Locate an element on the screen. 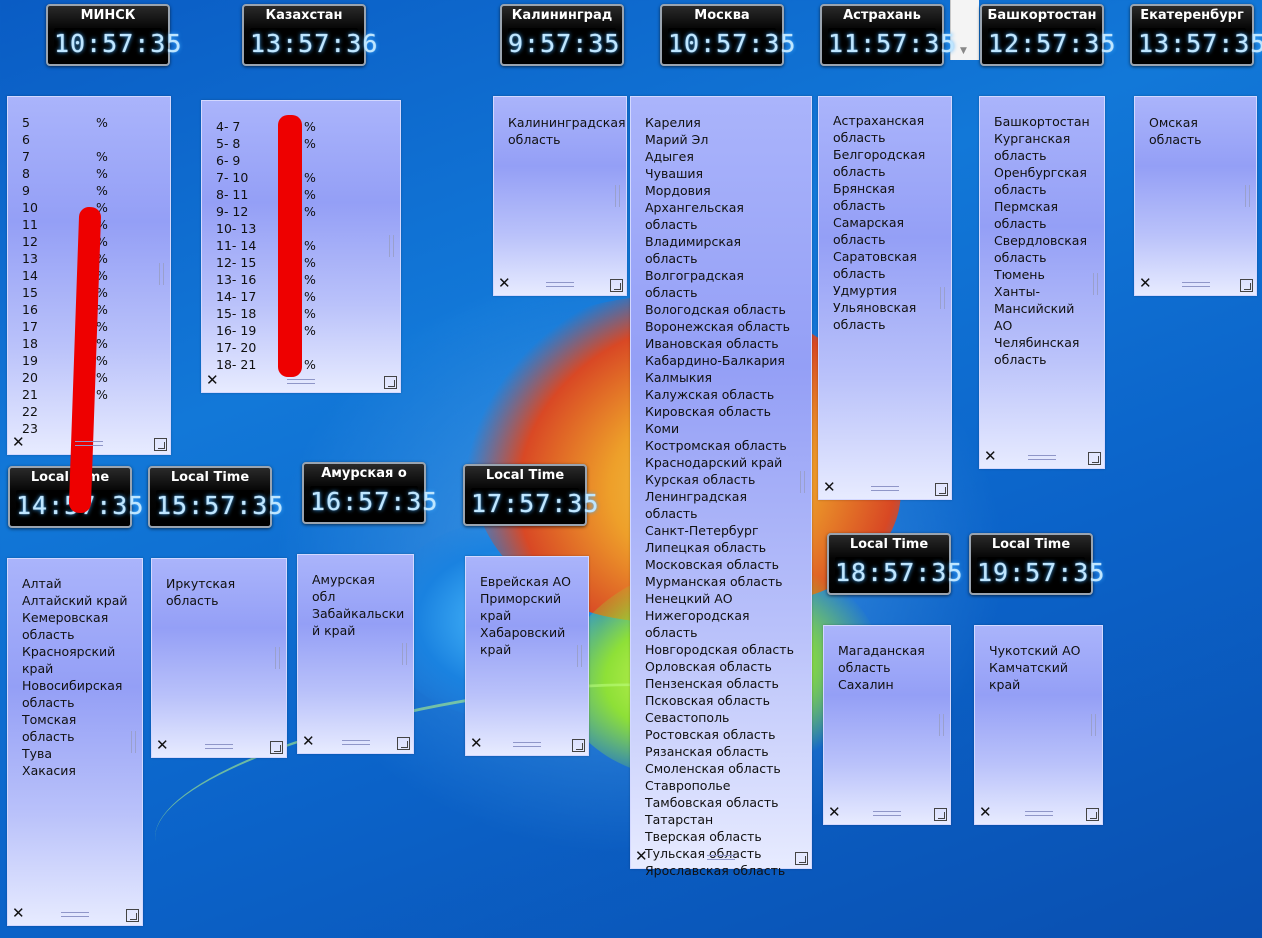  clock-gadget-local-4: Local Time 18:57:35 is located at coordinates (894, 564).